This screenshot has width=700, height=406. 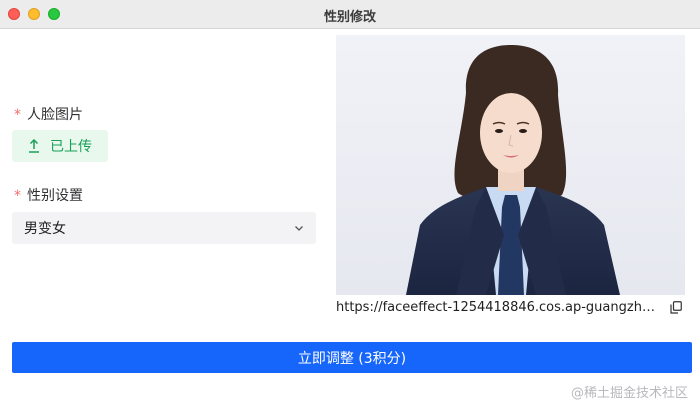 I want to click on upload-button-label: 已上传, so click(x=71, y=147).